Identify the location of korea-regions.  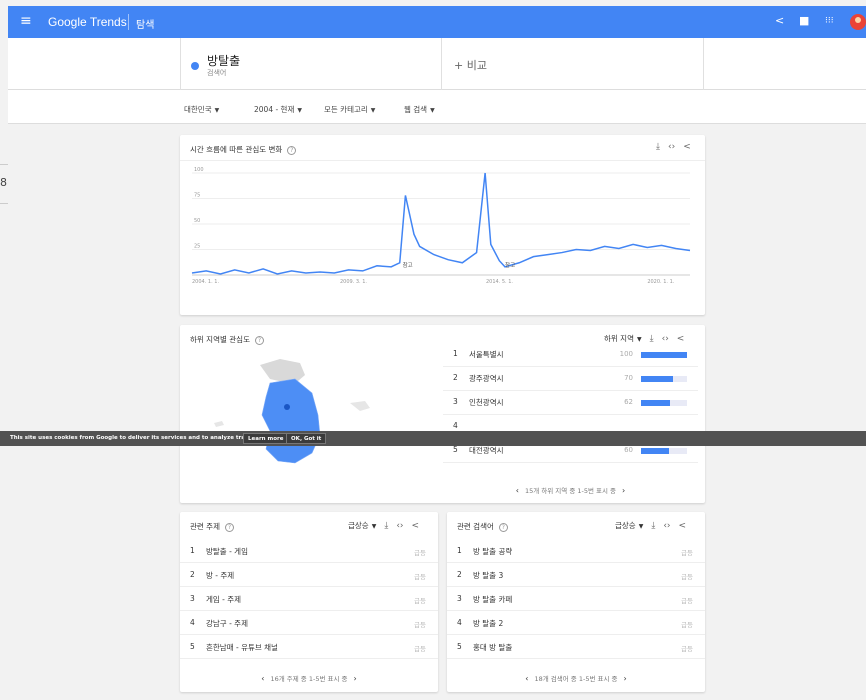
(291, 421).